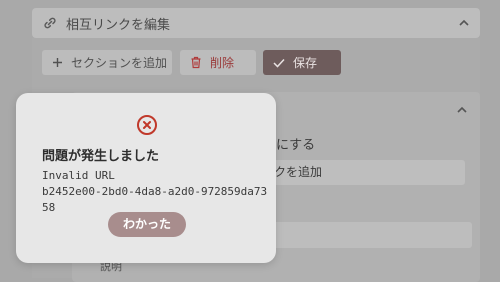 The height and width of the screenshot is (282, 500). I want to click on ok-button: わかった, so click(147, 224).